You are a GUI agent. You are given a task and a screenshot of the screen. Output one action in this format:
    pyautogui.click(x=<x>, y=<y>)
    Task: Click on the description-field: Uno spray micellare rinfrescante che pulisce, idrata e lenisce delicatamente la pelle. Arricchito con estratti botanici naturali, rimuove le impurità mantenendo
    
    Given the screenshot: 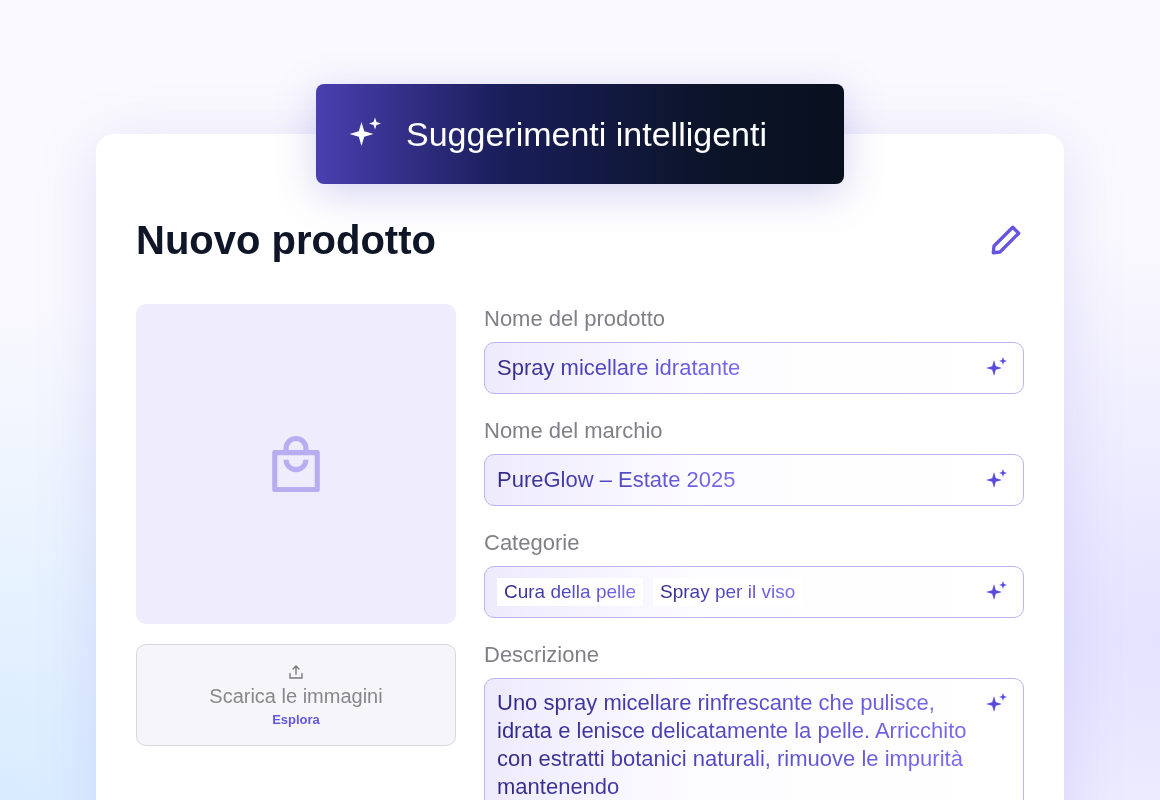 What is the action you would take?
    pyautogui.click(x=754, y=739)
    